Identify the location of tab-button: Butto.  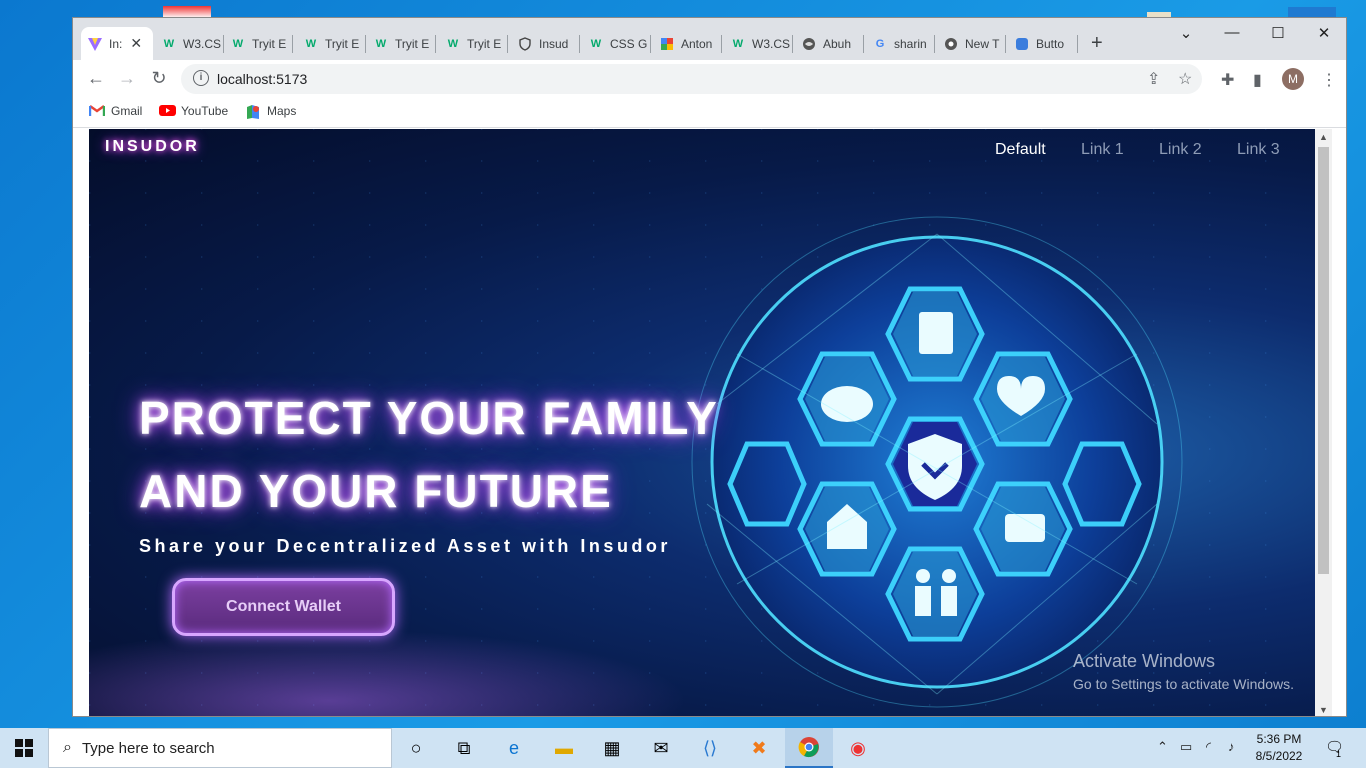
(1043, 43).